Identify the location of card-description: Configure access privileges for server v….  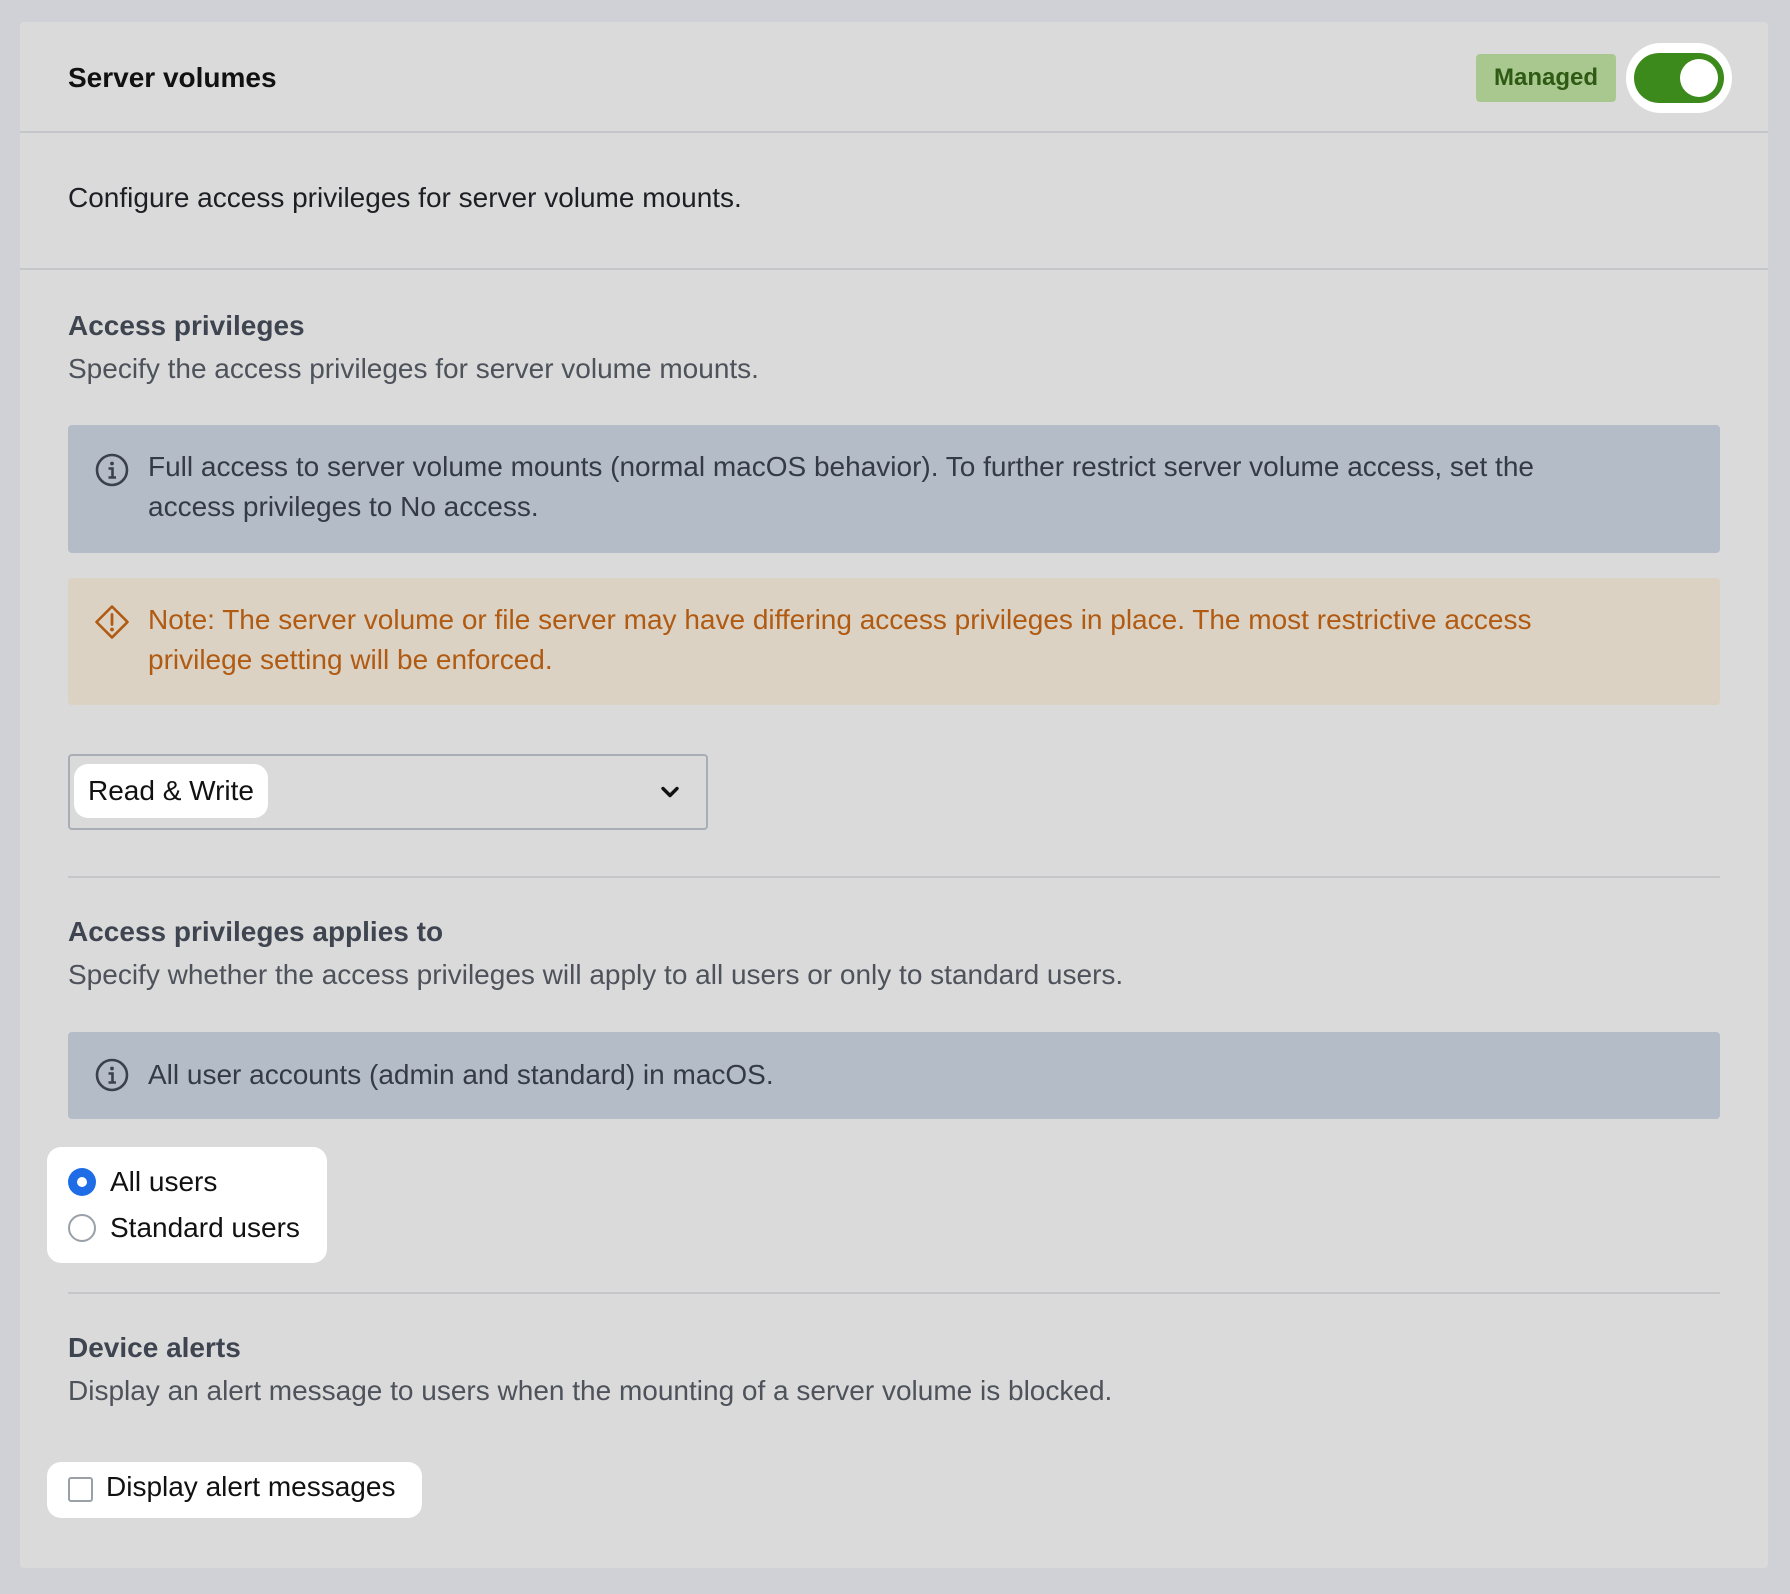
(405, 197).